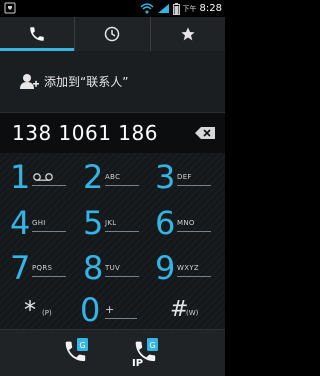 The height and width of the screenshot is (376, 320). What do you see at coordinates (121, 318) in the screenshot?
I see `key-0-underline` at bounding box center [121, 318].